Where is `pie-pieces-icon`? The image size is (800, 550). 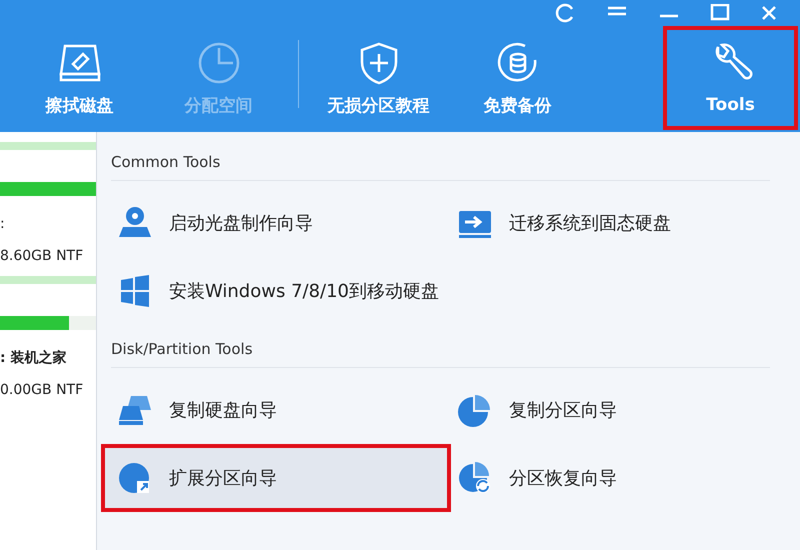 pie-pieces-icon is located at coordinates (475, 410).